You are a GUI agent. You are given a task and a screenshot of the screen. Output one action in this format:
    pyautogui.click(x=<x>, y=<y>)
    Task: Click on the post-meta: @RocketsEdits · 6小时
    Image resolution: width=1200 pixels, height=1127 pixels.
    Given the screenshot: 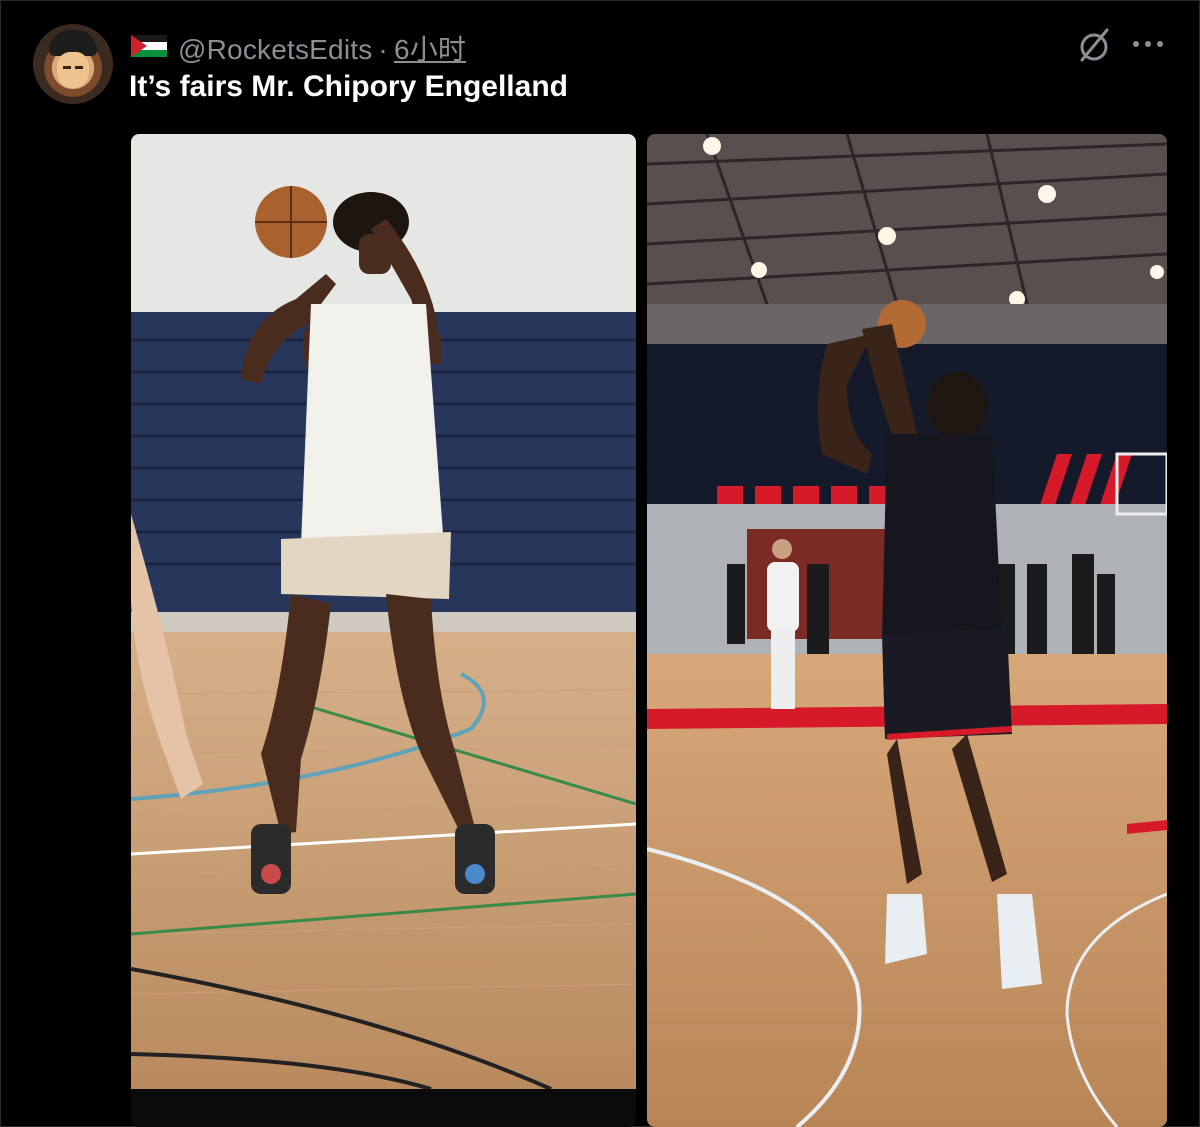 What is the action you would take?
    pyautogui.click(x=322, y=48)
    